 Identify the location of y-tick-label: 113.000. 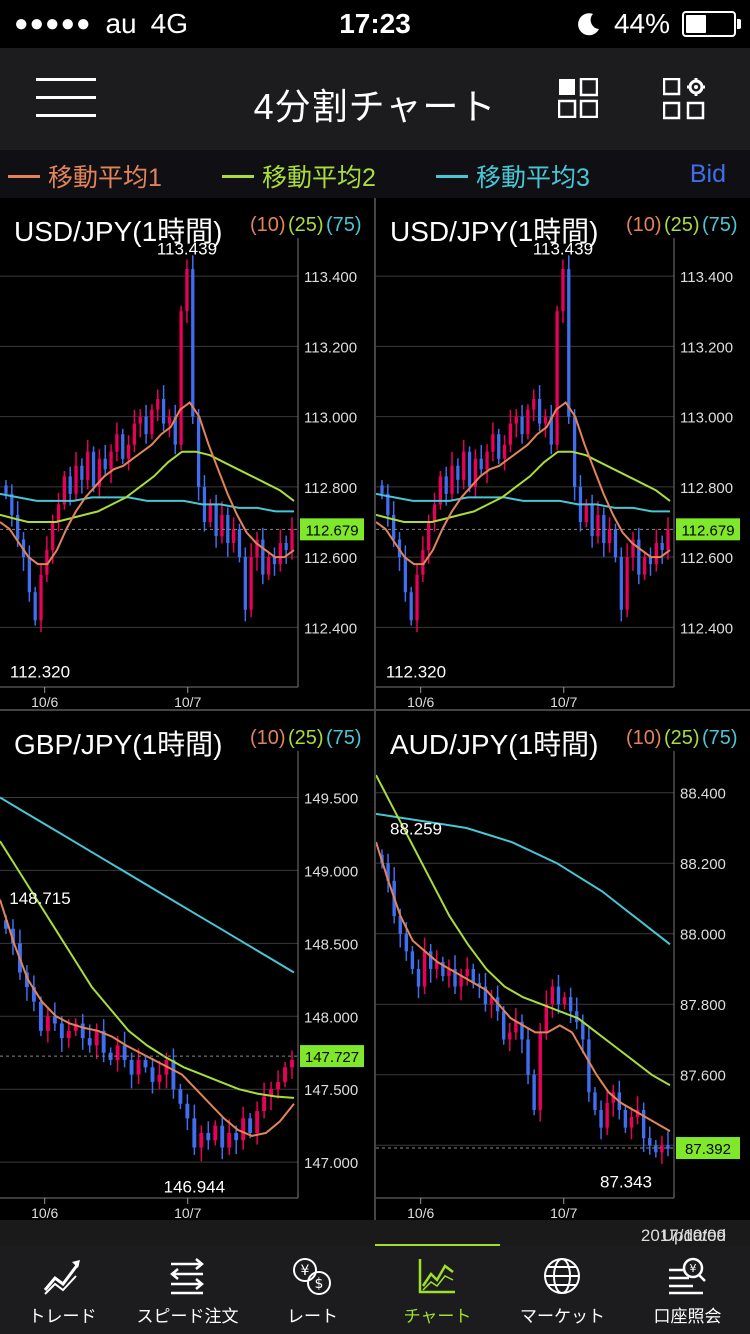
(330, 418).